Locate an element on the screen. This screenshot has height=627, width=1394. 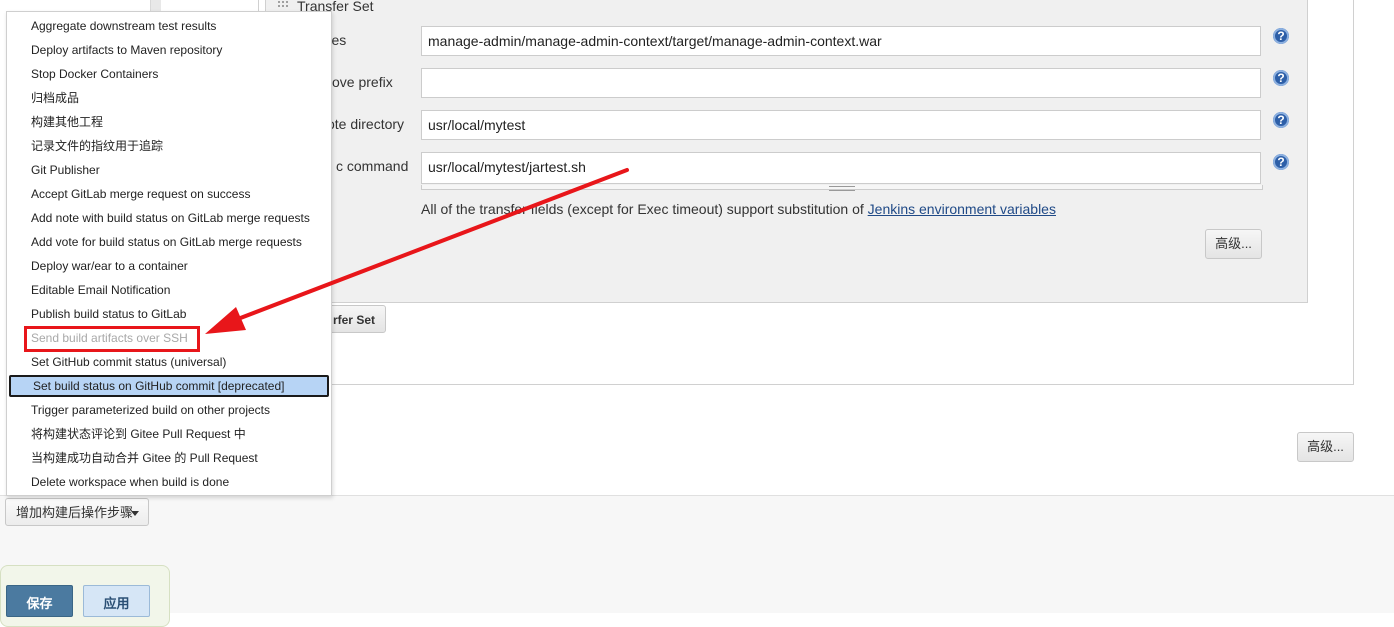
add-post-build-step-button: 增加构建后操作步骤 is located at coordinates (77, 512).